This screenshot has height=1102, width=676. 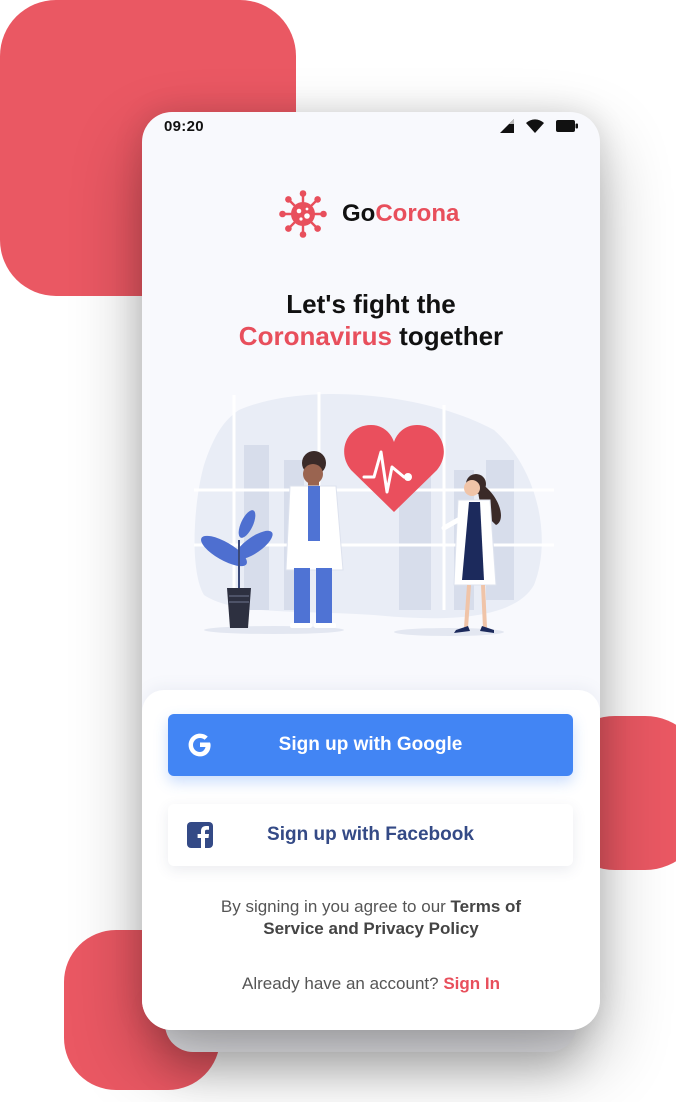 I want to click on status-bar: 09:20, so click(x=371, y=127).